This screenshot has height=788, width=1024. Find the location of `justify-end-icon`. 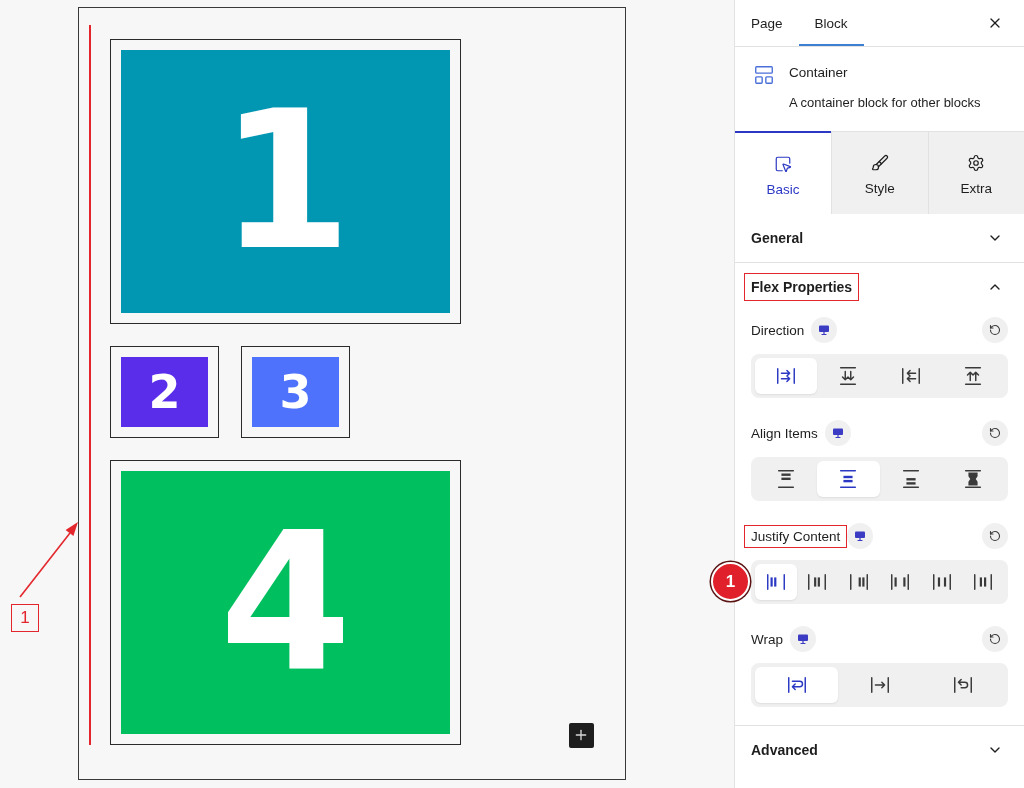

justify-end-icon is located at coordinates (858, 582).